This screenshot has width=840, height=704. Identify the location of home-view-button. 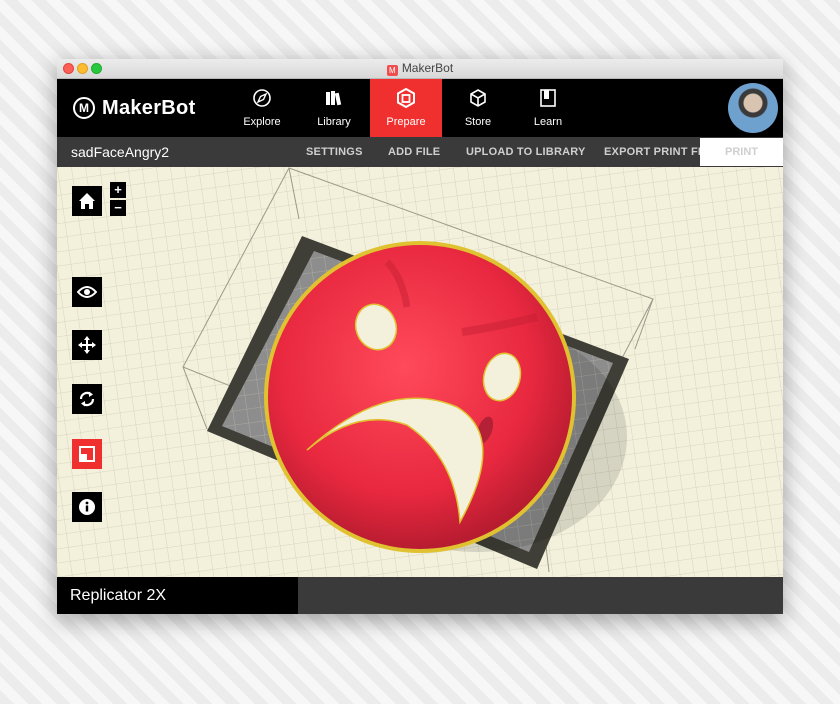
(87, 201).